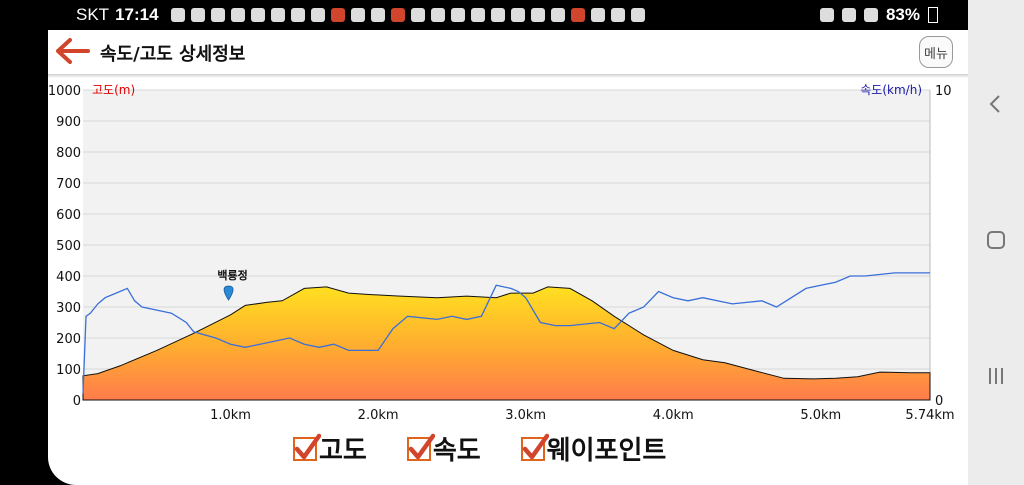 The image size is (1024, 485). What do you see at coordinates (64, 91) in the screenshot?
I see `left-tick-label: 1000` at bounding box center [64, 91].